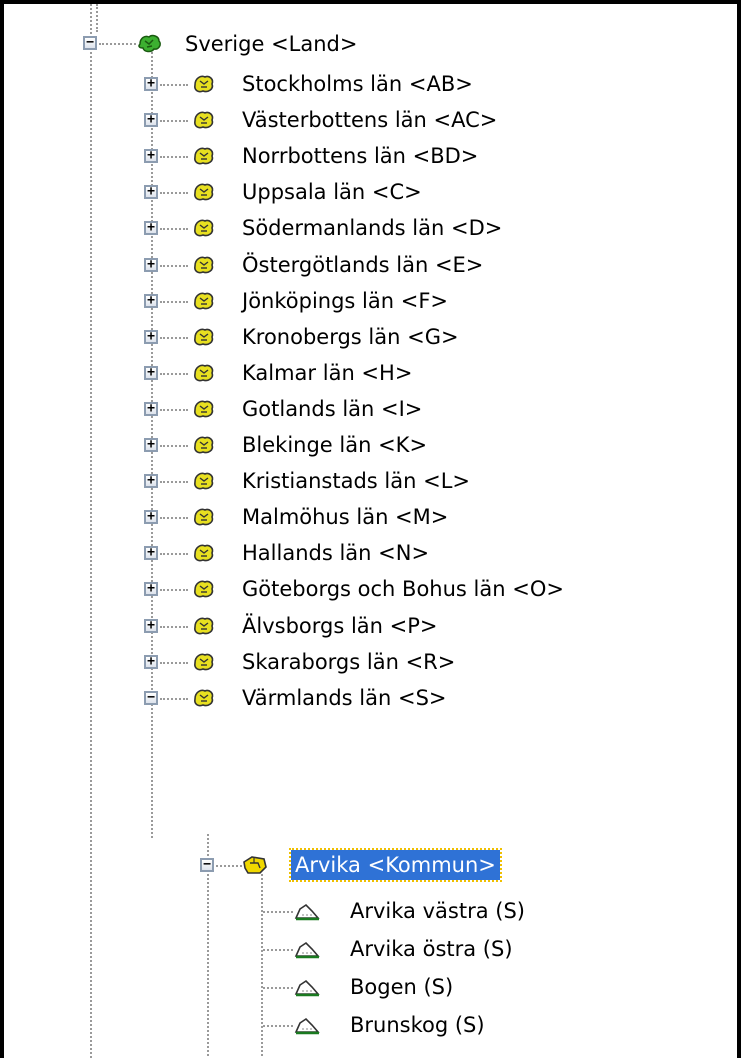 The image size is (741, 1058). I want to click on tree-item-county: Göteborgs och Bohus län <O>, so click(403, 589).